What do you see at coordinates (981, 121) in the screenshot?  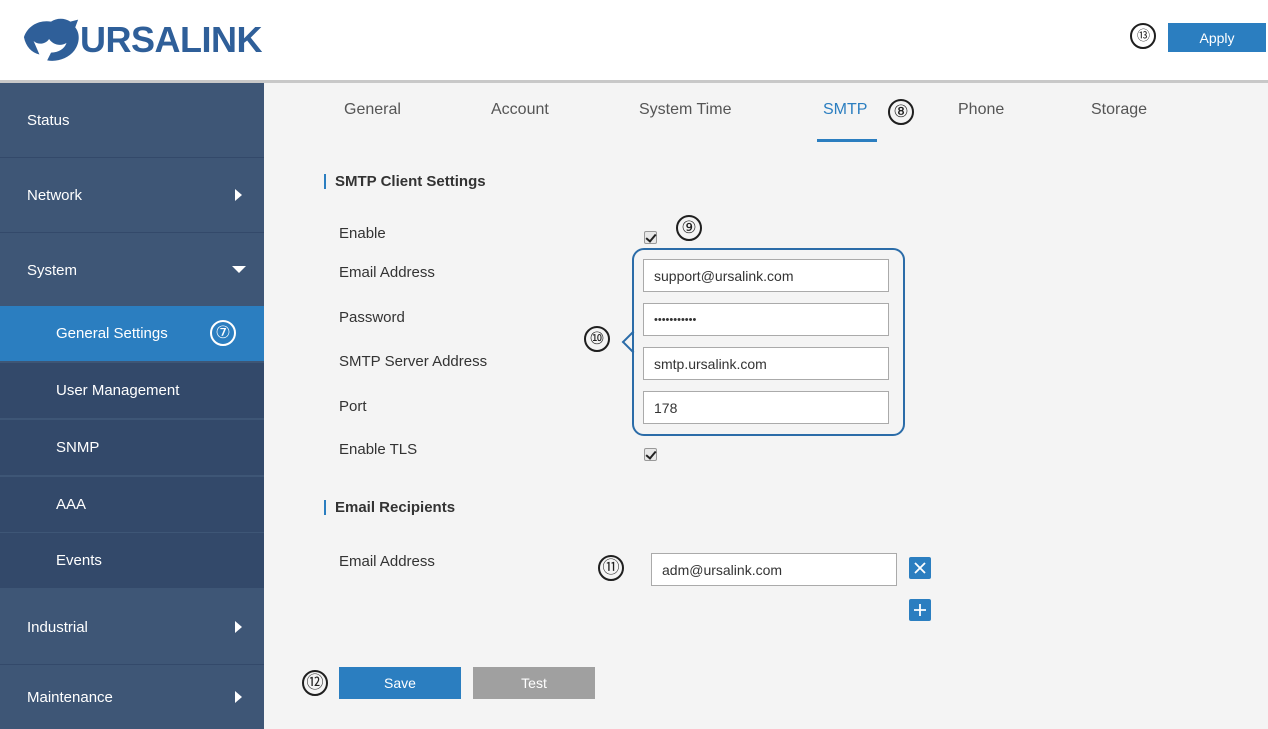 I see `tab-phone: Phone` at bounding box center [981, 121].